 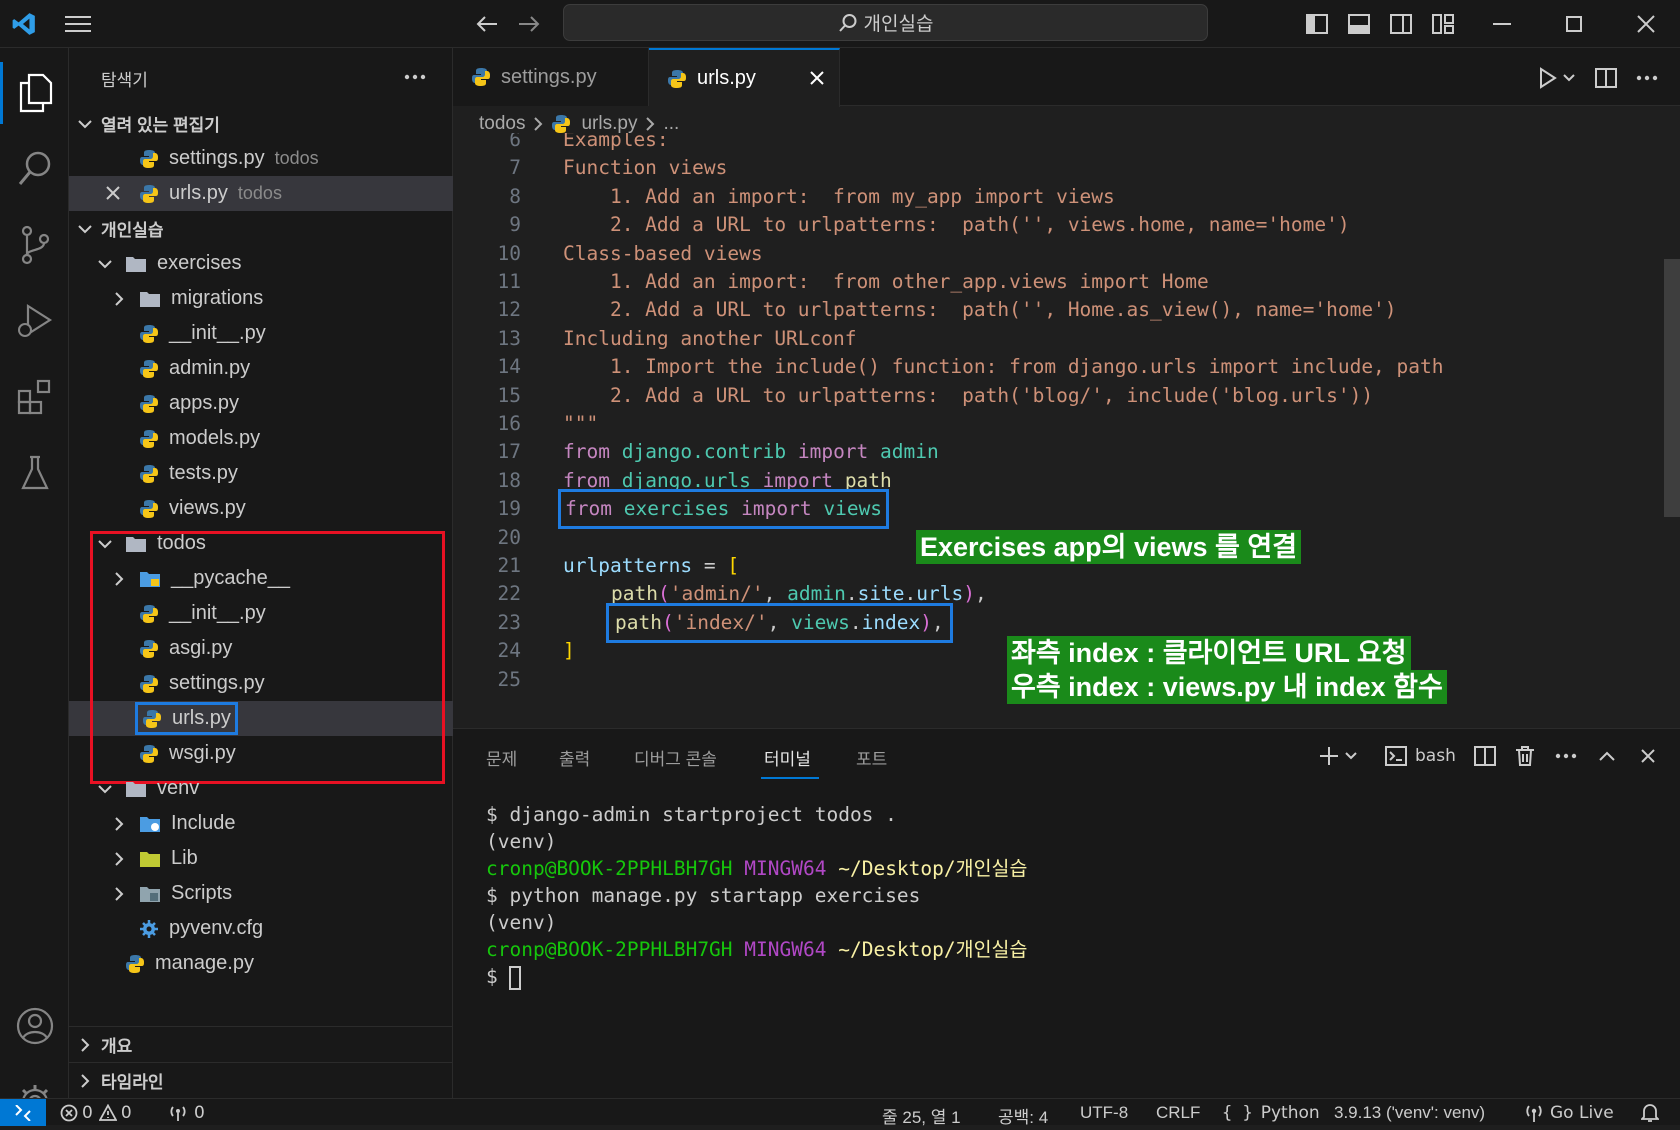 I want to click on line-number: 11, so click(x=509, y=281).